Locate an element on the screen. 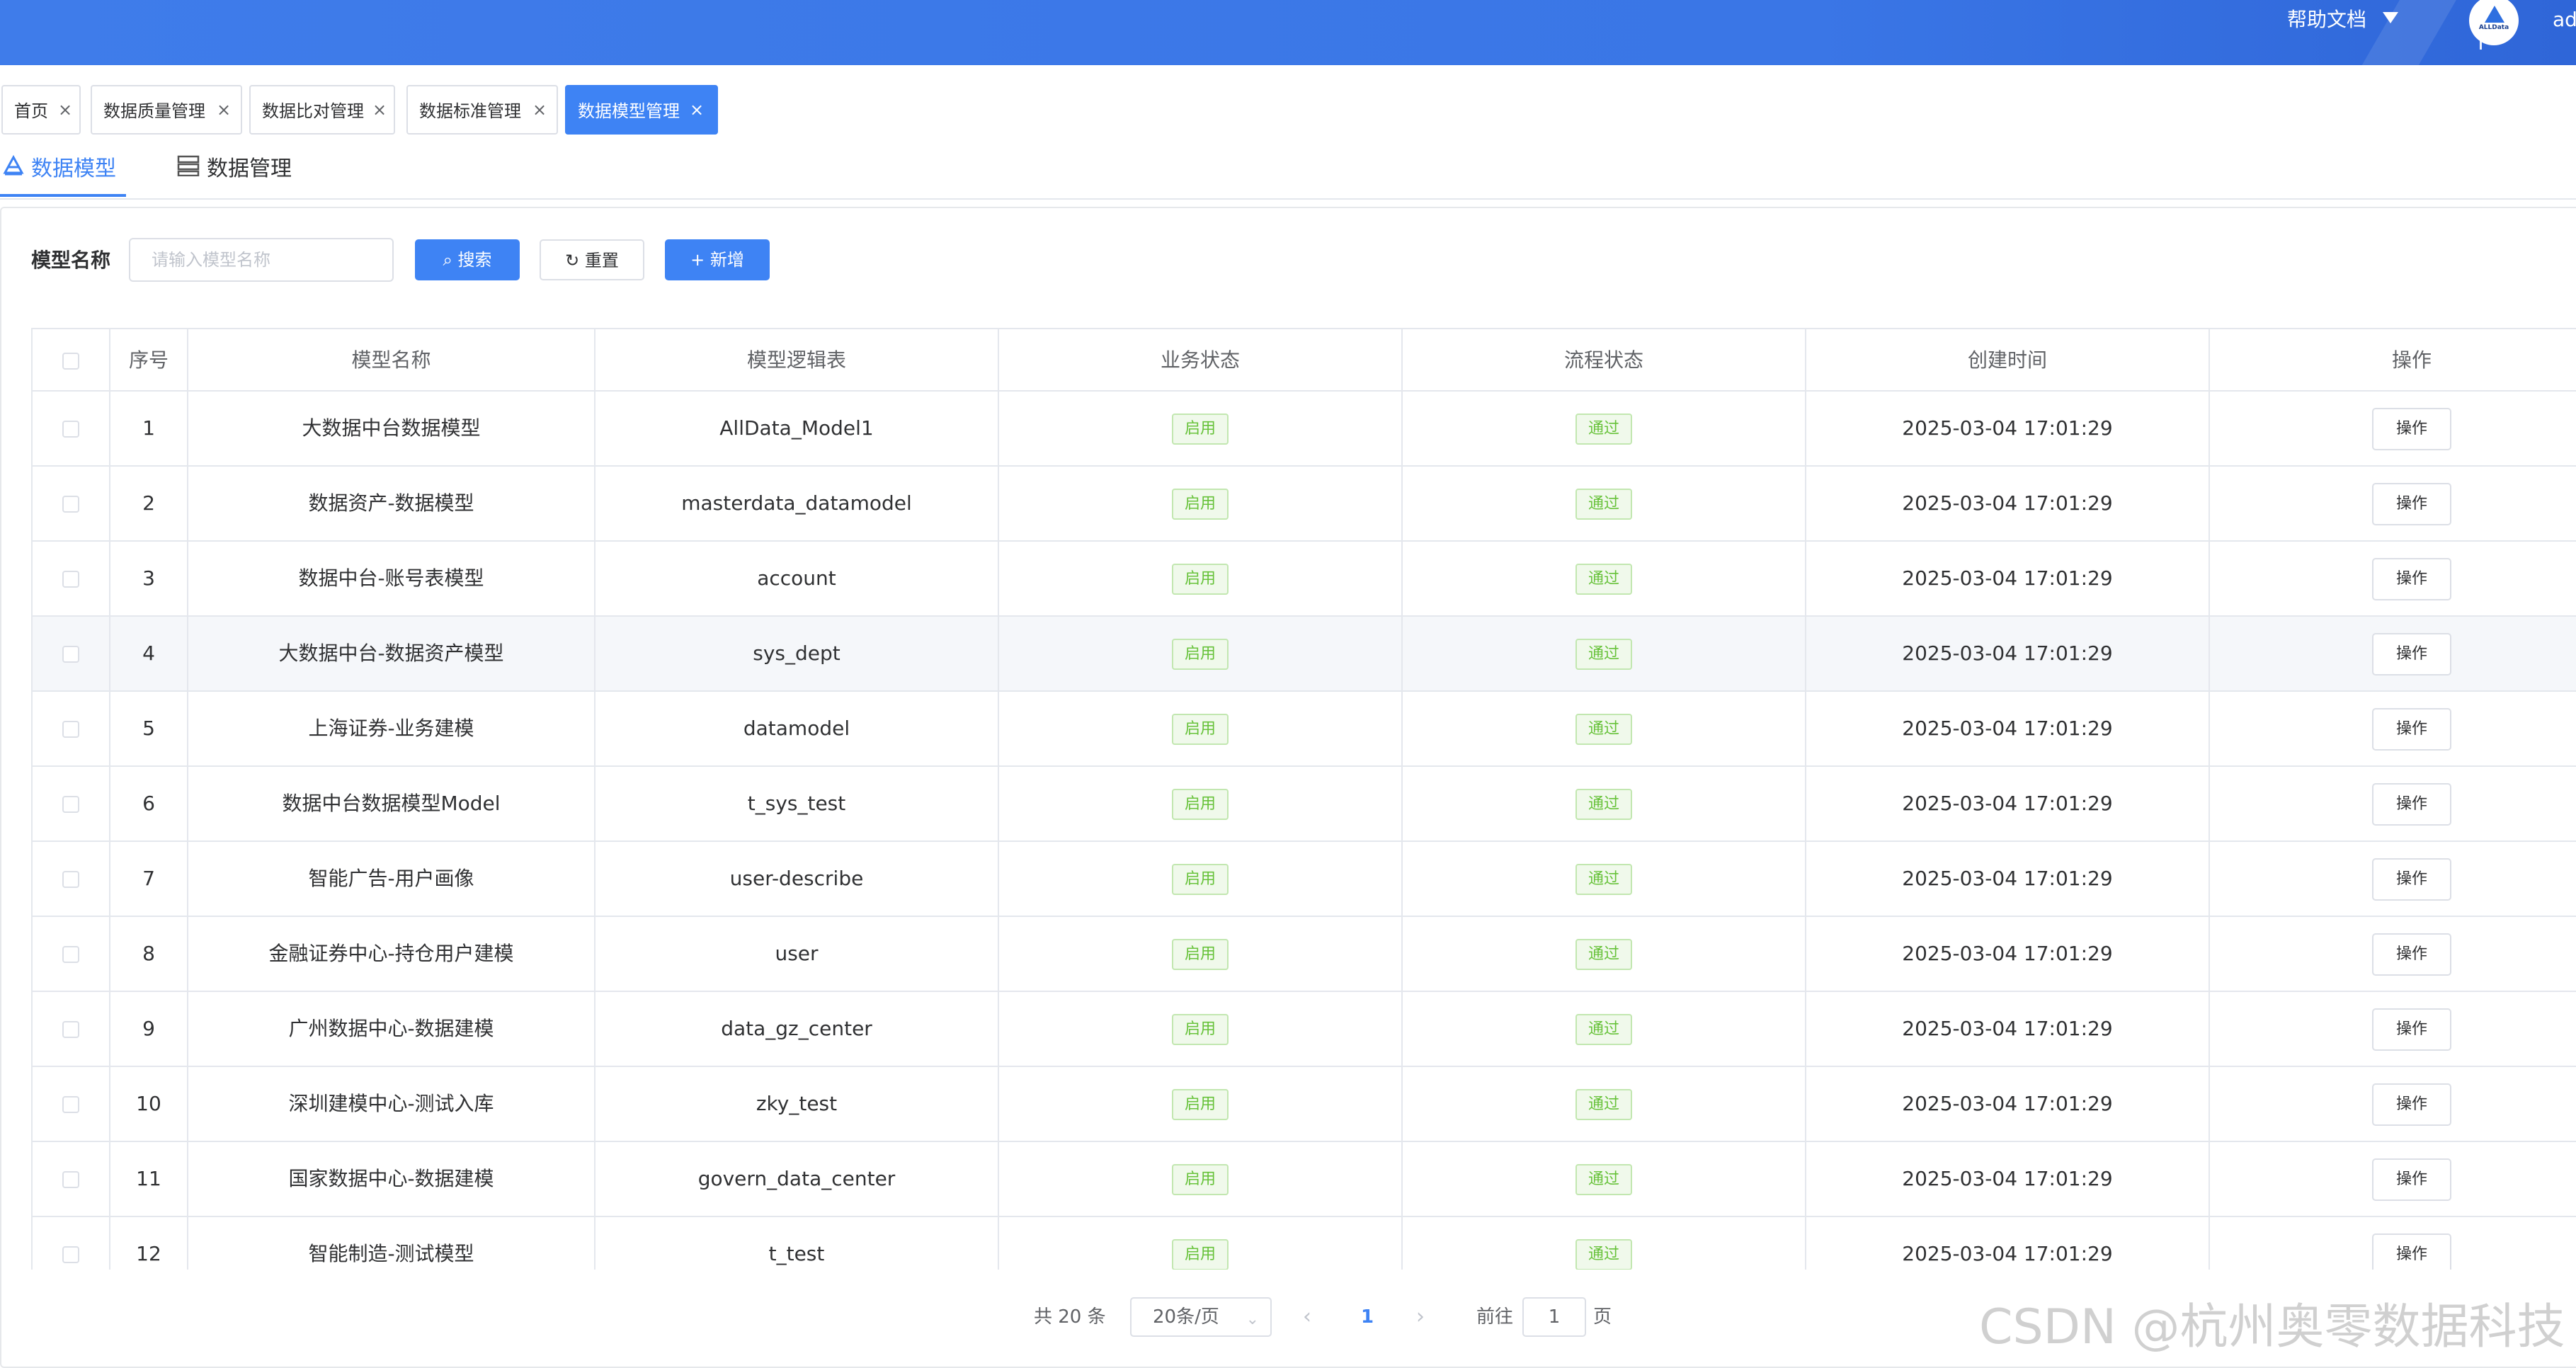 The image size is (2576, 1368). goto-label: 前往 is located at coordinates (1495, 1317).